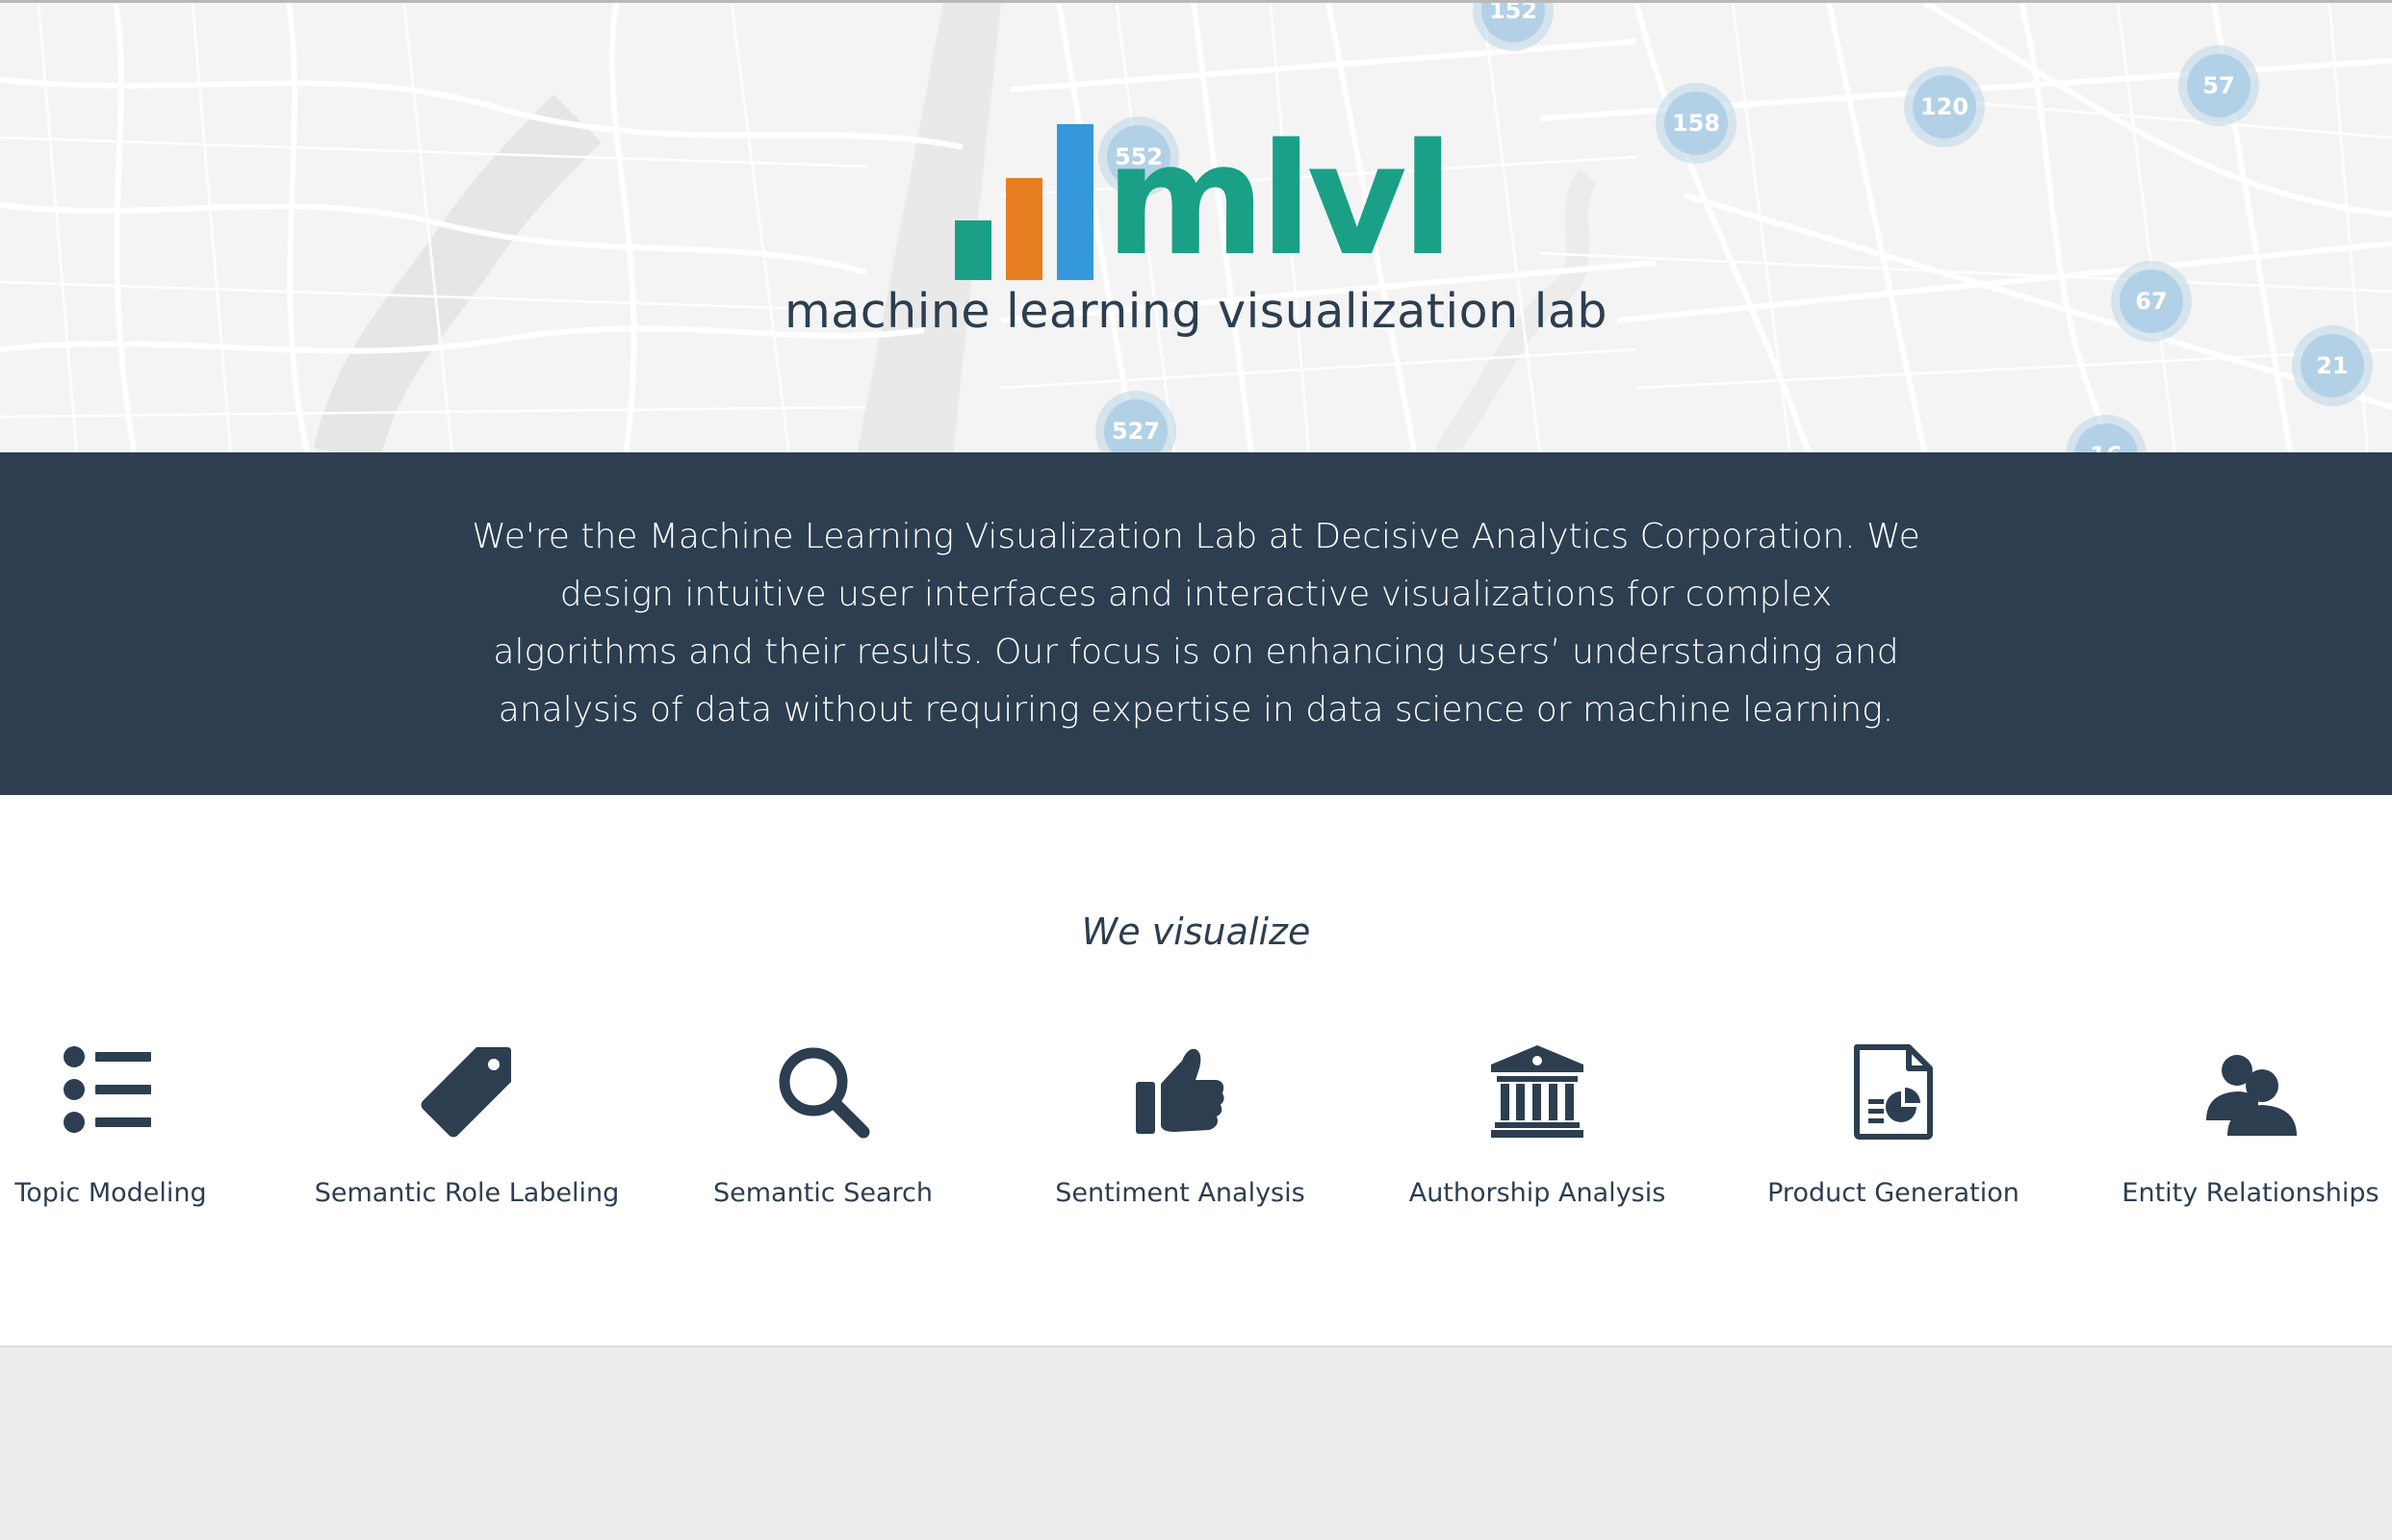 This screenshot has height=1540, width=2392. I want to click on logo-wordmark: mlvl, so click(1279, 200).